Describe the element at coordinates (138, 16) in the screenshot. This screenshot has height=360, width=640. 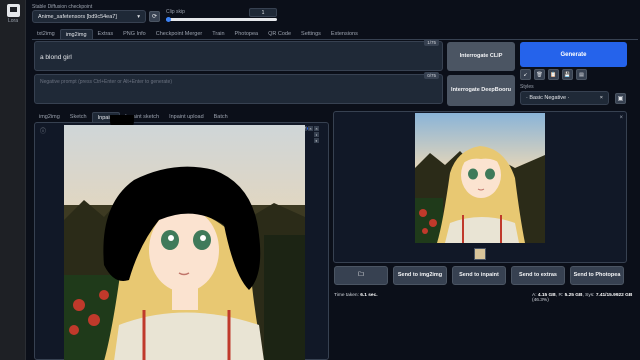
I see `chevron-down-icon: ▾` at that location.